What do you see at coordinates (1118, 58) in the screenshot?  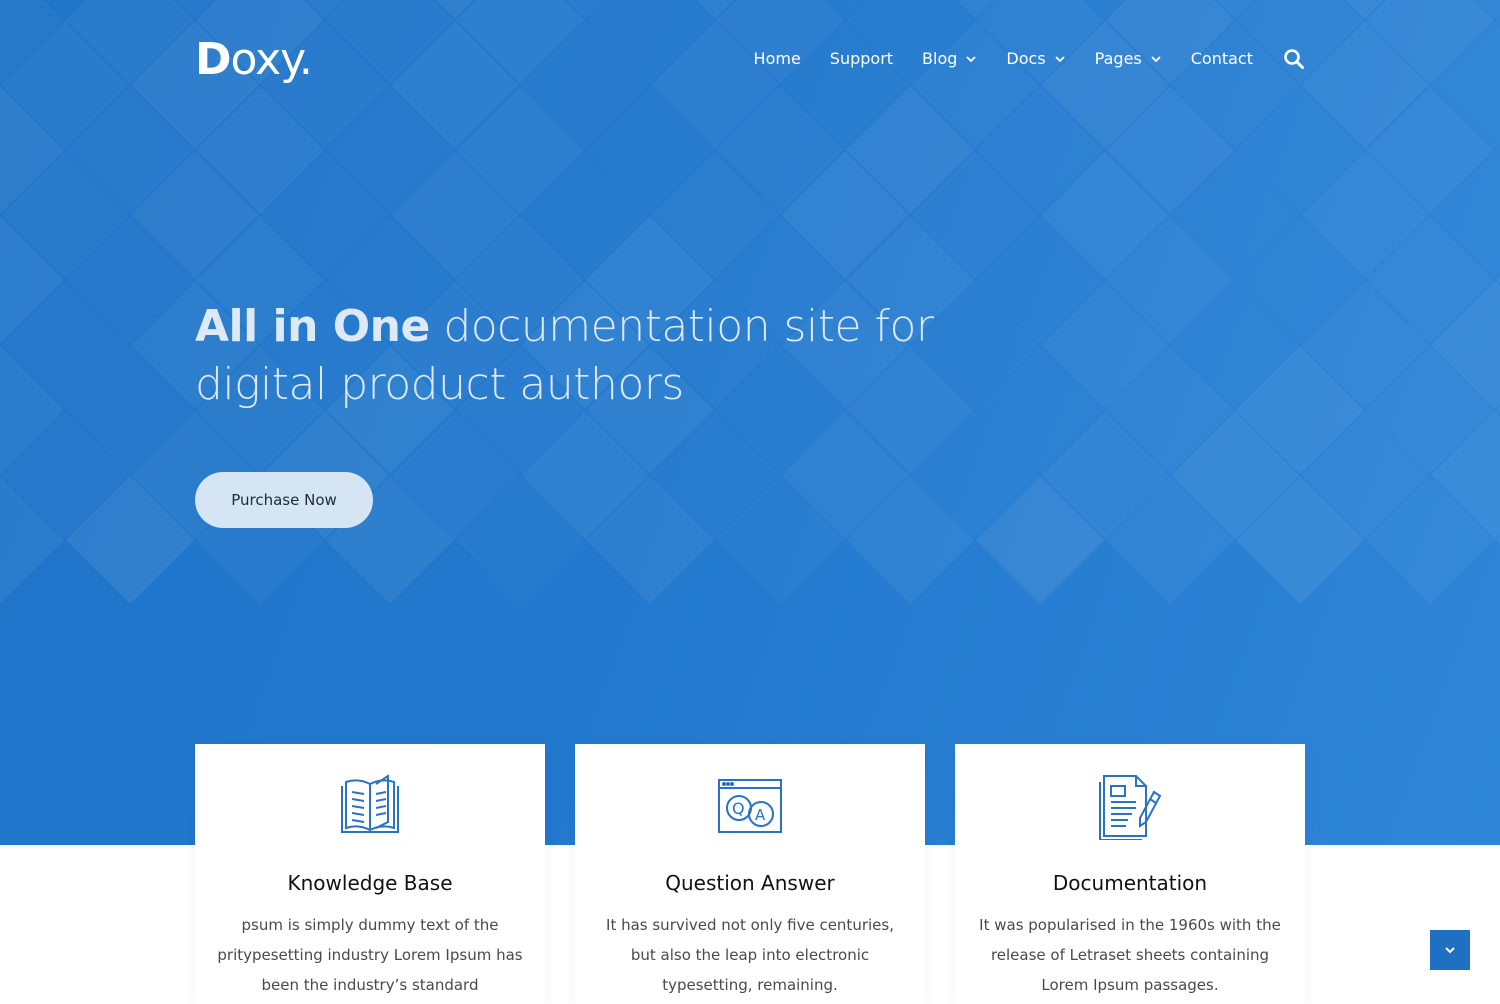 I see `nav-label: Pages` at bounding box center [1118, 58].